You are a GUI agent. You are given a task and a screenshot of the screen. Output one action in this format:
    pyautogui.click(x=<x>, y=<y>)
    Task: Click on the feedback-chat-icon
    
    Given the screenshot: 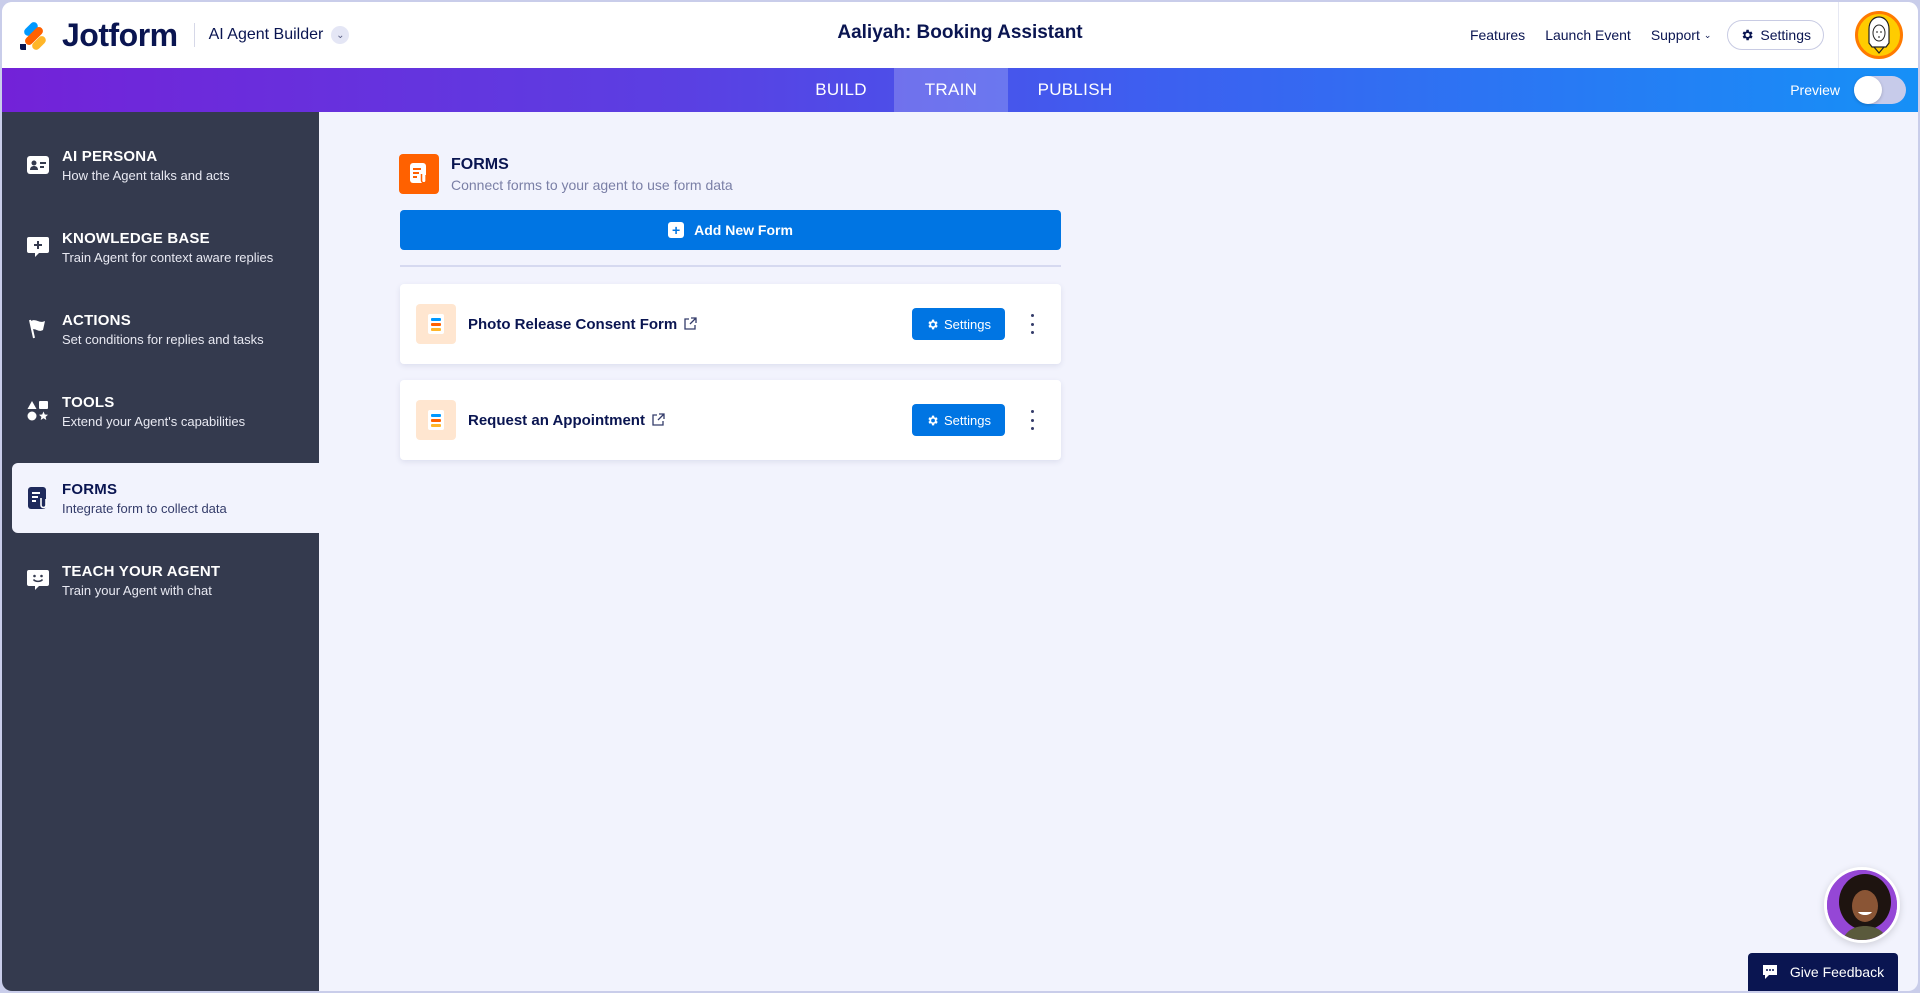 What is the action you would take?
    pyautogui.click(x=1769, y=972)
    